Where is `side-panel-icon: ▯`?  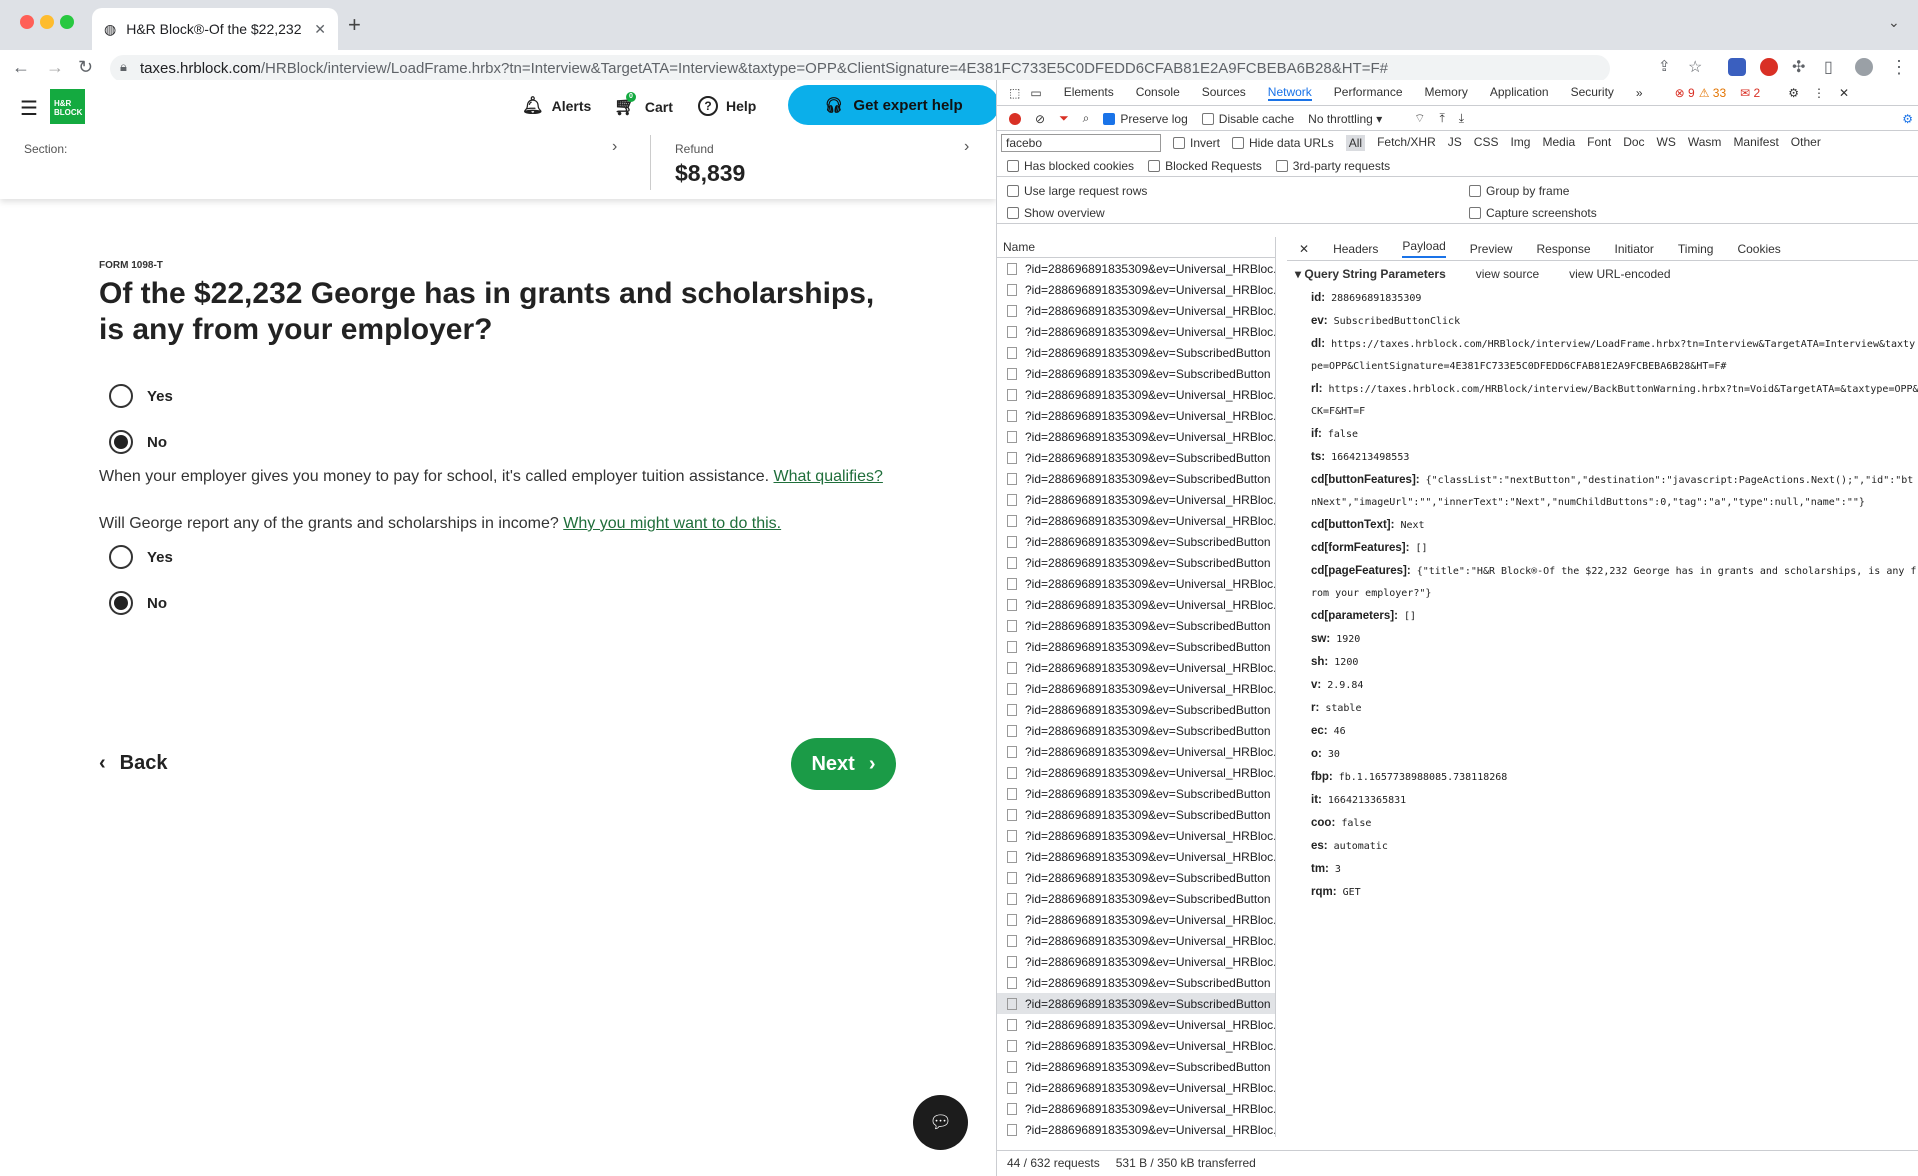
side-panel-icon: ▯ is located at coordinates (1828, 67).